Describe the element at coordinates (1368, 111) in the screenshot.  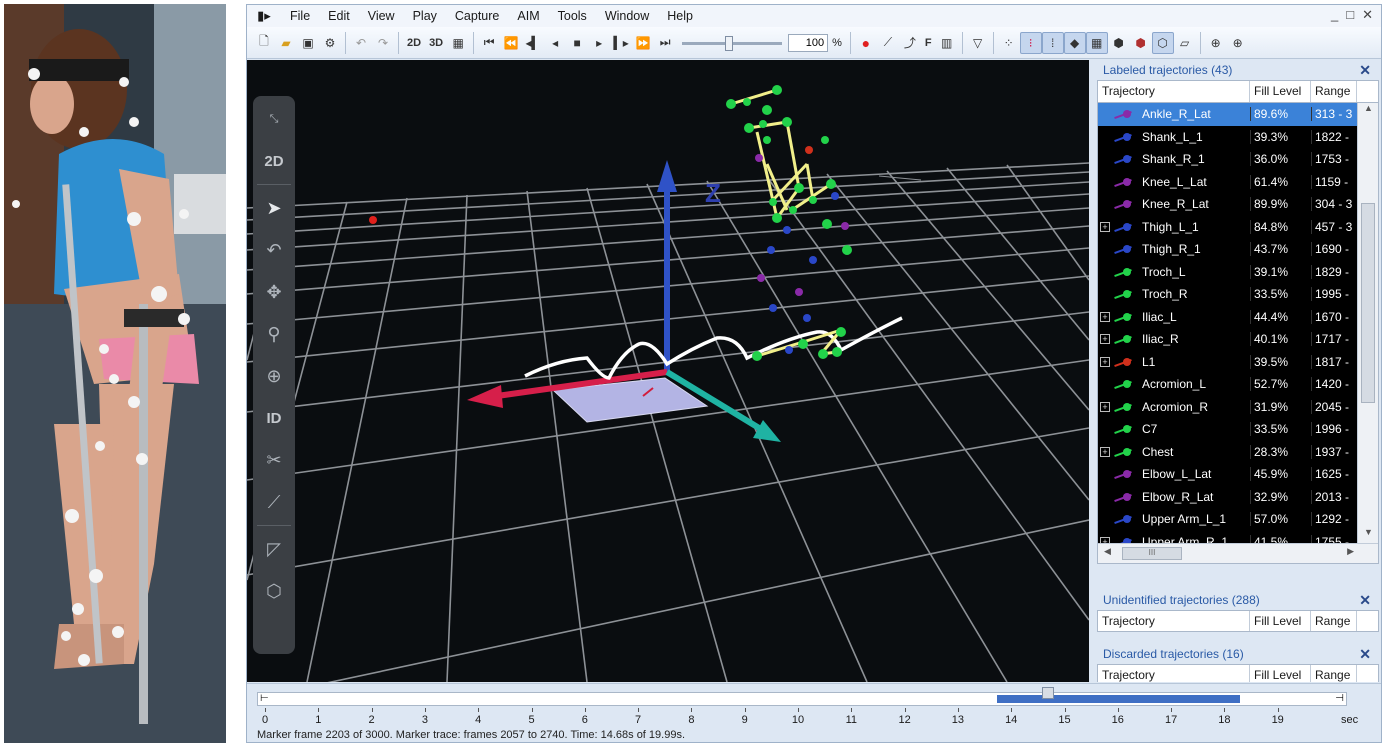
I see `scroll-up-icon: ▲` at that location.